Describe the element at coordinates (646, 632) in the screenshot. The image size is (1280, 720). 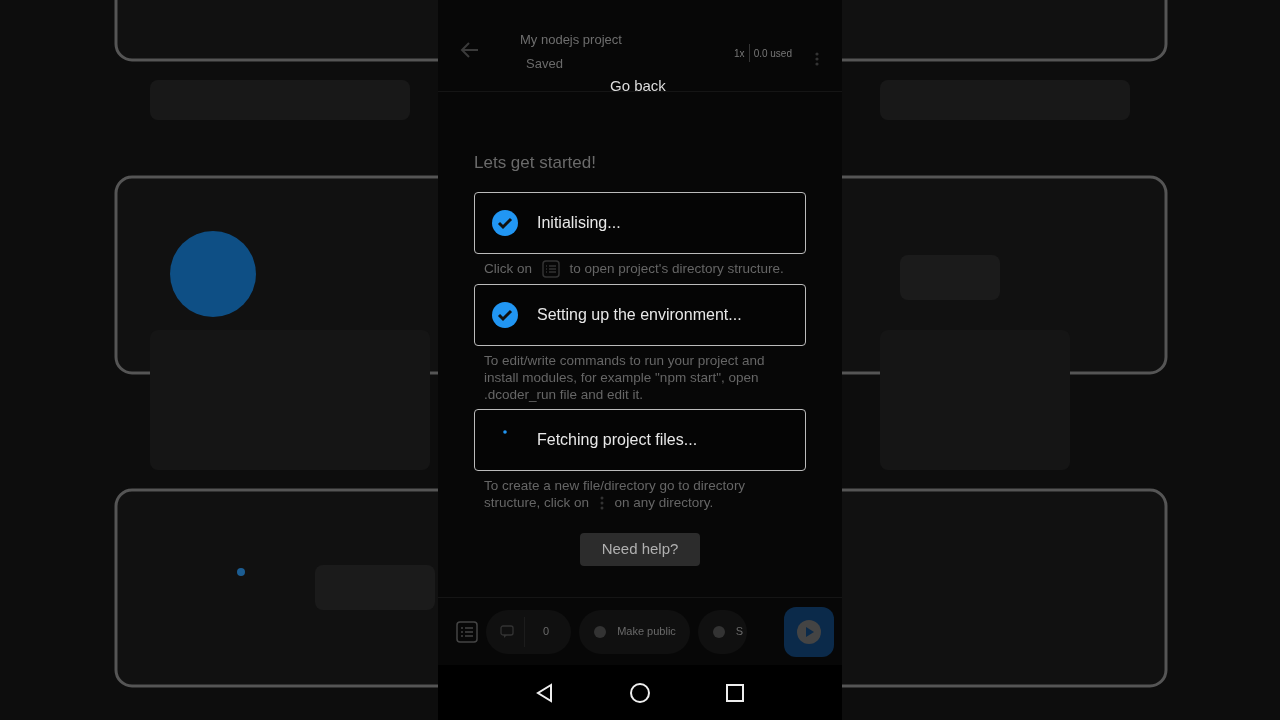
I see `make-public-label: Make public` at that location.